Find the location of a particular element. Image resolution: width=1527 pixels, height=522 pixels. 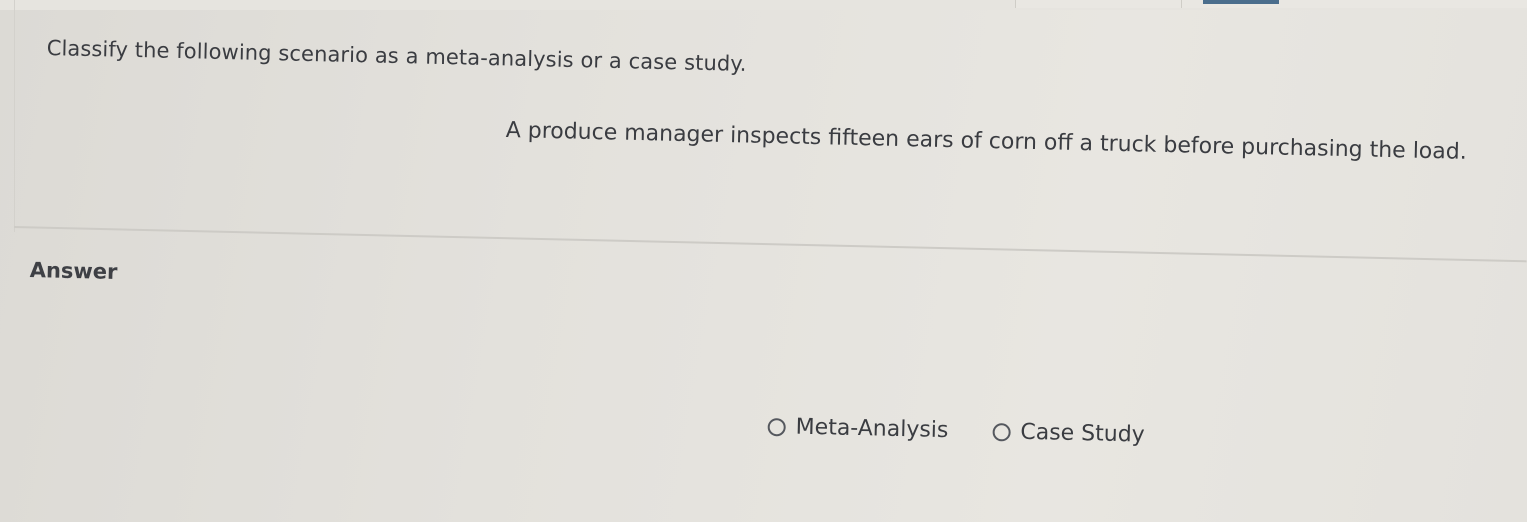

radio-button-meta-analysis is located at coordinates (776, 426).